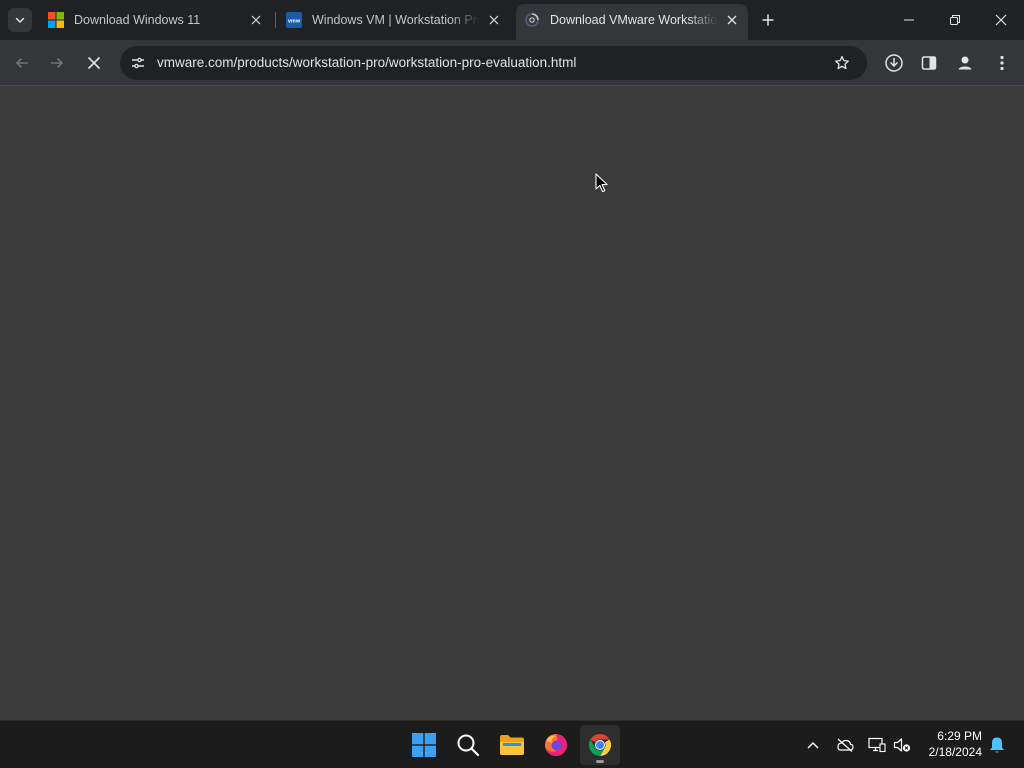 Image resolution: width=1024 pixels, height=768 pixels. I want to click on forward-arrow-icon, so click(57, 63).